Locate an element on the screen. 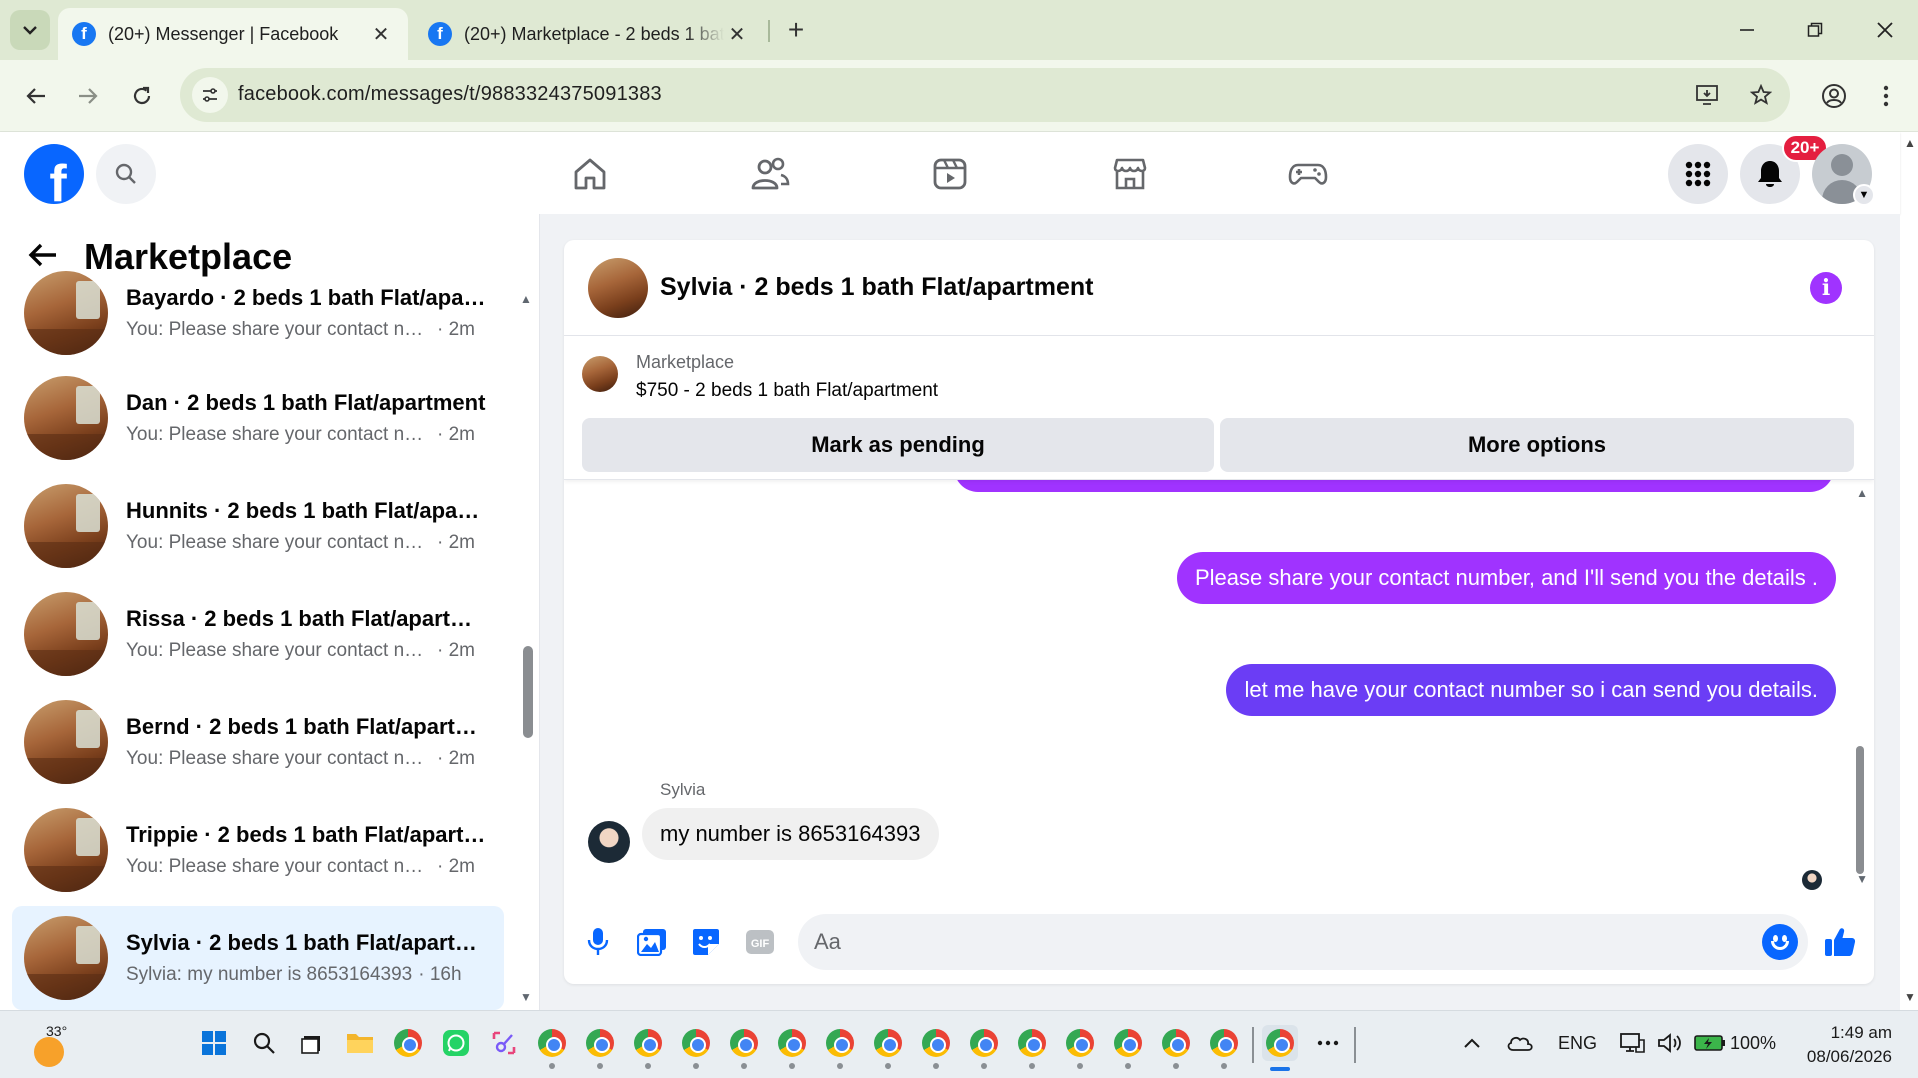 This screenshot has height=1078, width=1918. tab-search-button is located at coordinates (30, 30).